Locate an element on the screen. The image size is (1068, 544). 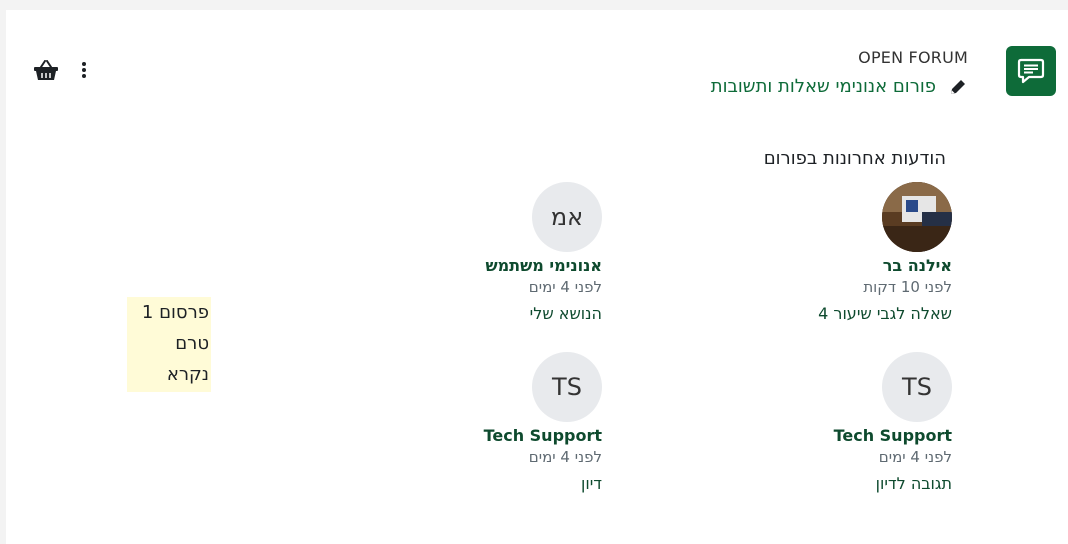
activity-type-label: OPEN FORUM is located at coordinates (913, 57).